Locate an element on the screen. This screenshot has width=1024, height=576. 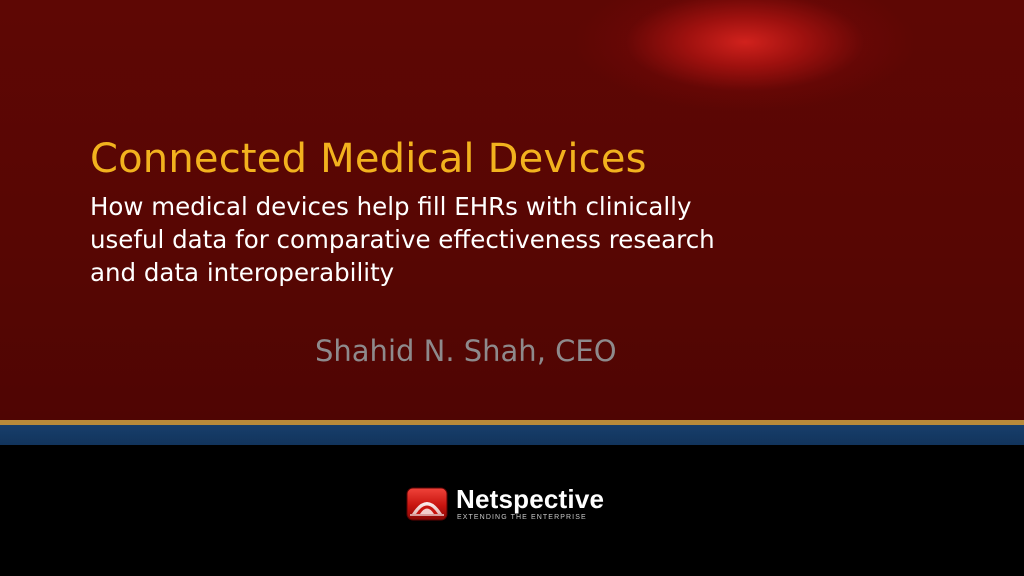
logo-wordmark: Netspective is located at coordinates (530, 499).